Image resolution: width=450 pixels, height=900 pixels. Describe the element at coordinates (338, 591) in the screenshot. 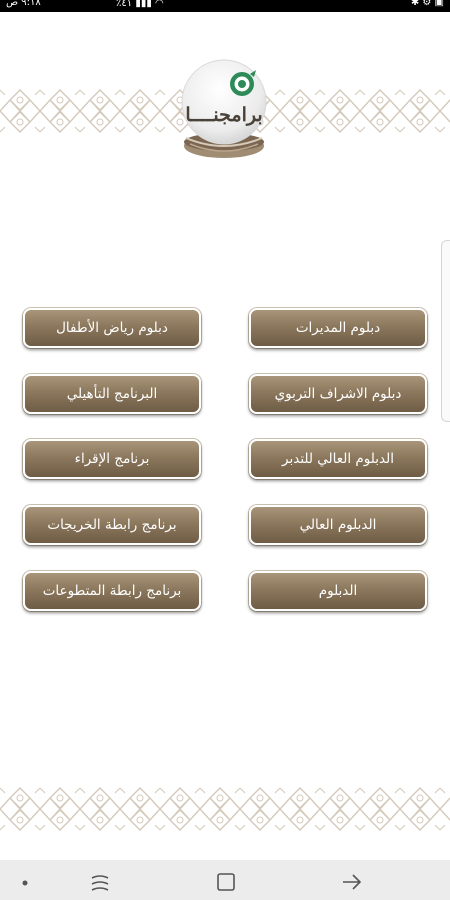

I see `program-button-diploma: الدبلوم` at that location.